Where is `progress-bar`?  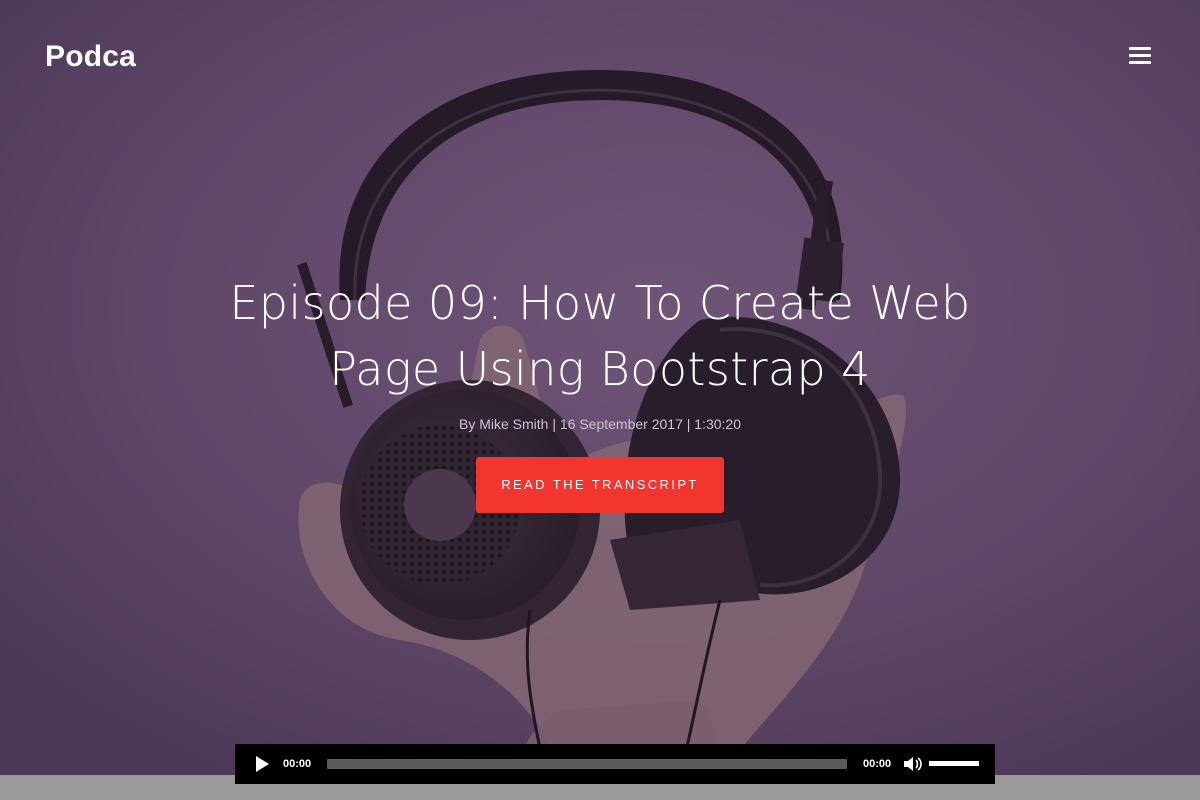 progress-bar is located at coordinates (587, 764).